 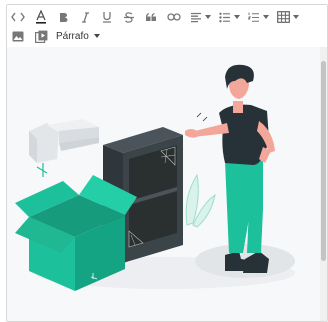 I want to click on table-icon, so click(x=283, y=17).